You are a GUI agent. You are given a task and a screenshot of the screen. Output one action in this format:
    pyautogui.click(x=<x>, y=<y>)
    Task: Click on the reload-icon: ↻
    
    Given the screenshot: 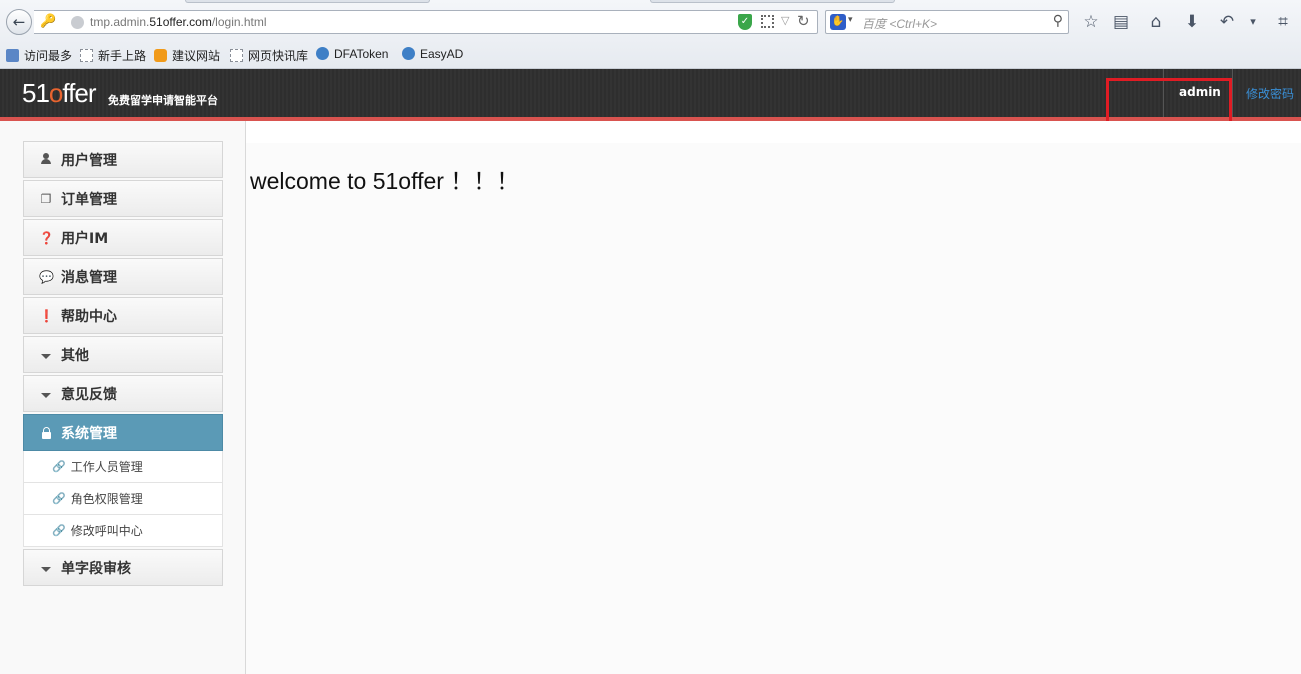 What is the action you would take?
    pyautogui.click(x=803, y=21)
    